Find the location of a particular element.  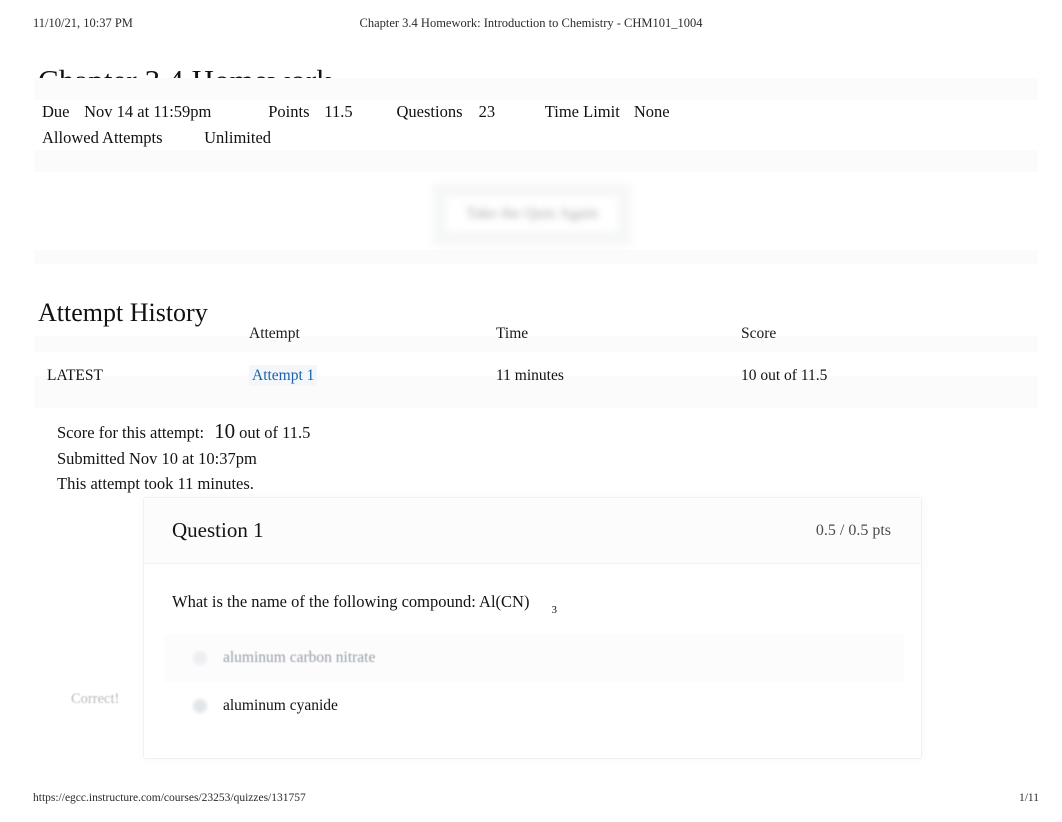

attempt-1-link: Attempt 1 is located at coordinates (283, 375).